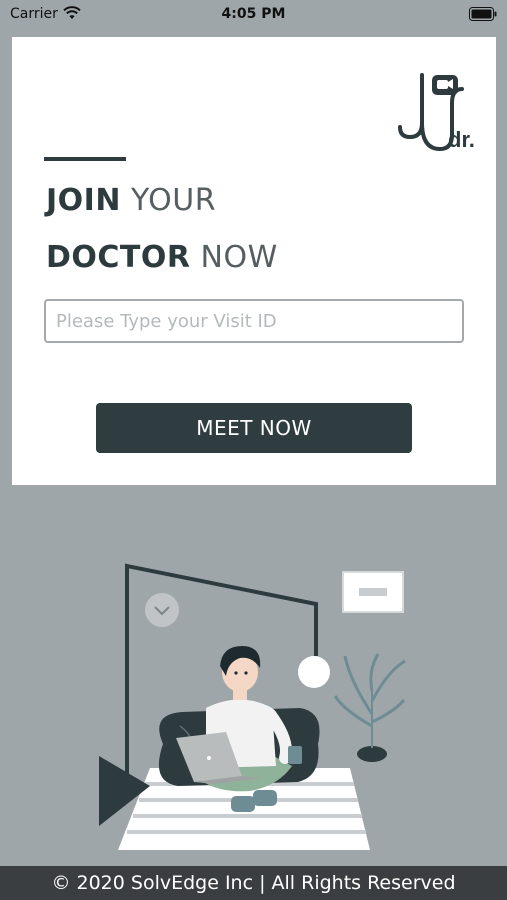  I want to click on wall-clock-icon, so click(162, 610).